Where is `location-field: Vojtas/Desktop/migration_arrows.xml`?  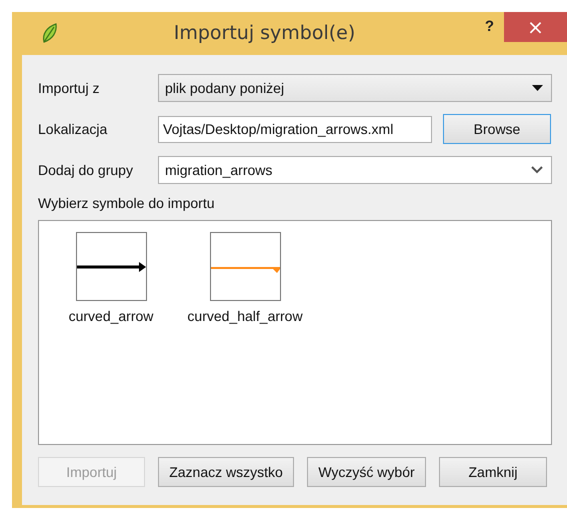 location-field: Vojtas/Desktop/migration_arrows.xml is located at coordinates (295, 129).